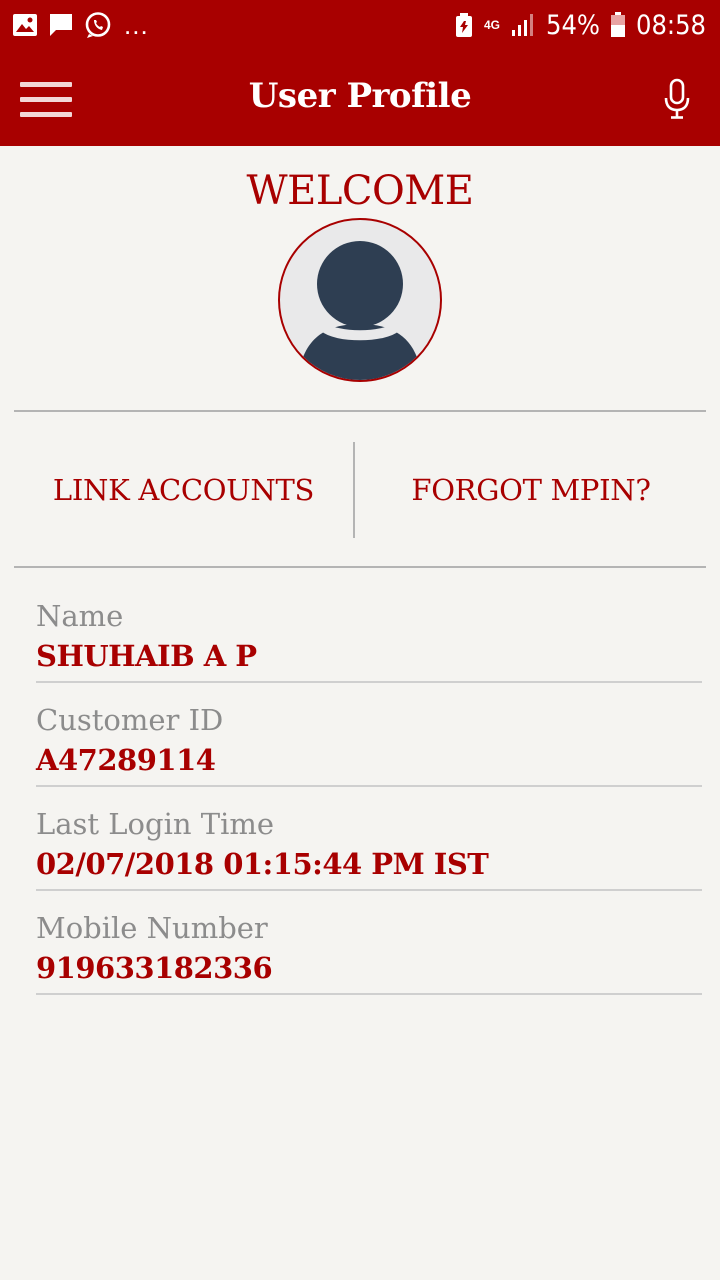 This screenshot has height=1280, width=720. What do you see at coordinates (360, 25) in the screenshot?
I see `status-bar: ... 4G 54% 08:58` at bounding box center [360, 25].